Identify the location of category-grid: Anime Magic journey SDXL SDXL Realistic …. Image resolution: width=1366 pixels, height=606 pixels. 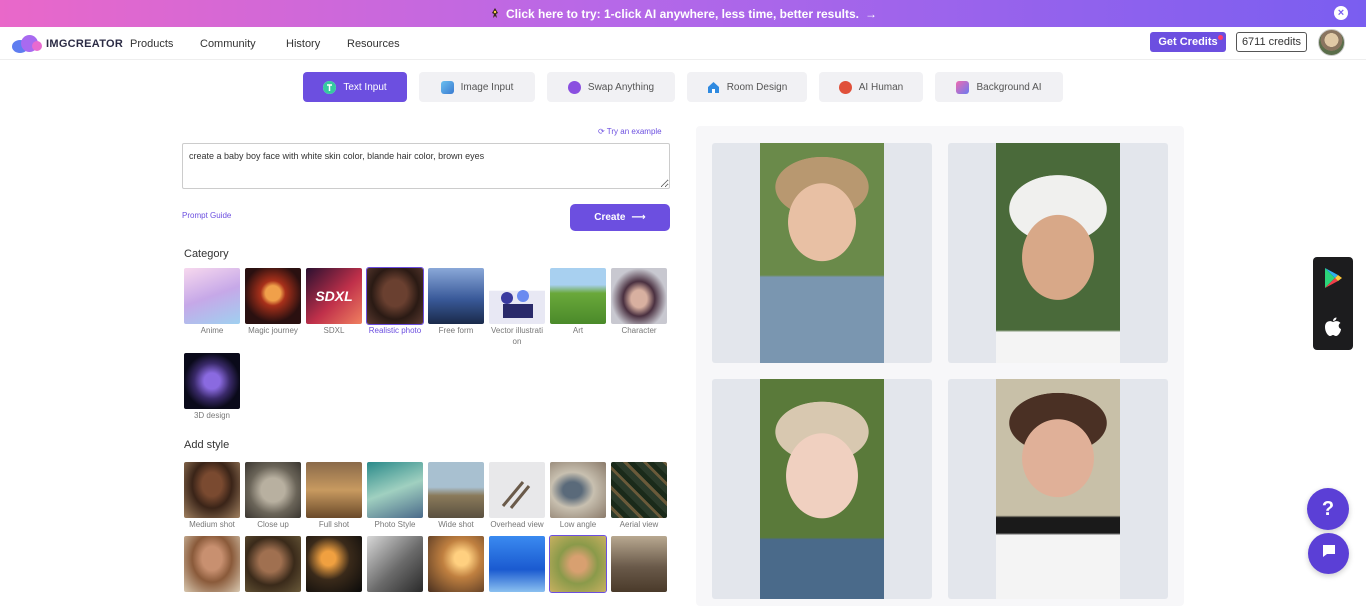
(425, 344).